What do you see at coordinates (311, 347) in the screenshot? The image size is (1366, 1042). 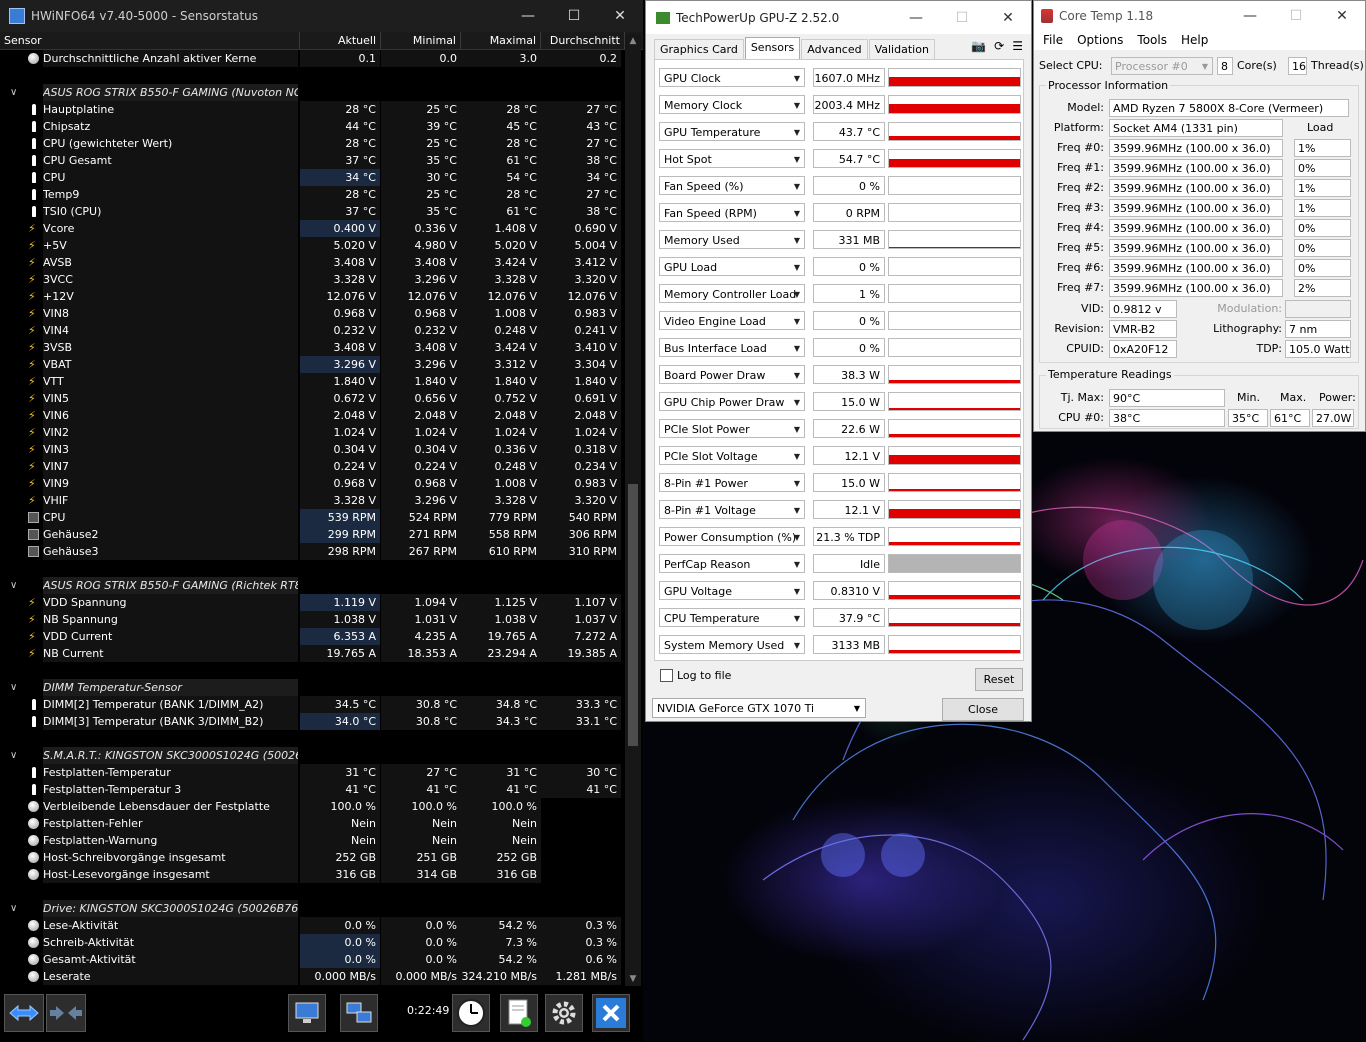 I see `sensor-row: ⚡ 3VSB 3.408 V 3.408 V 3.424 V 3.410 V` at bounding box center [311, 347].